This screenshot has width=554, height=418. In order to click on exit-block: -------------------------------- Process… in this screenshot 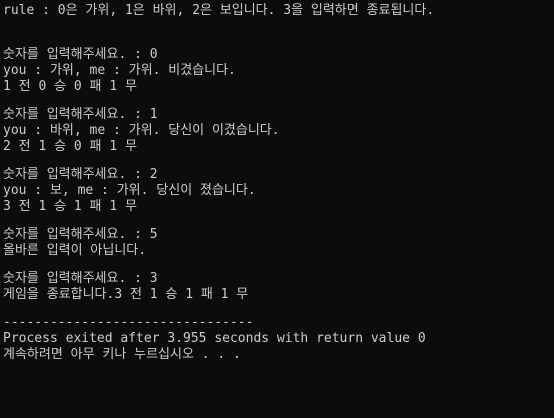, I will do `click(278, 339)`.